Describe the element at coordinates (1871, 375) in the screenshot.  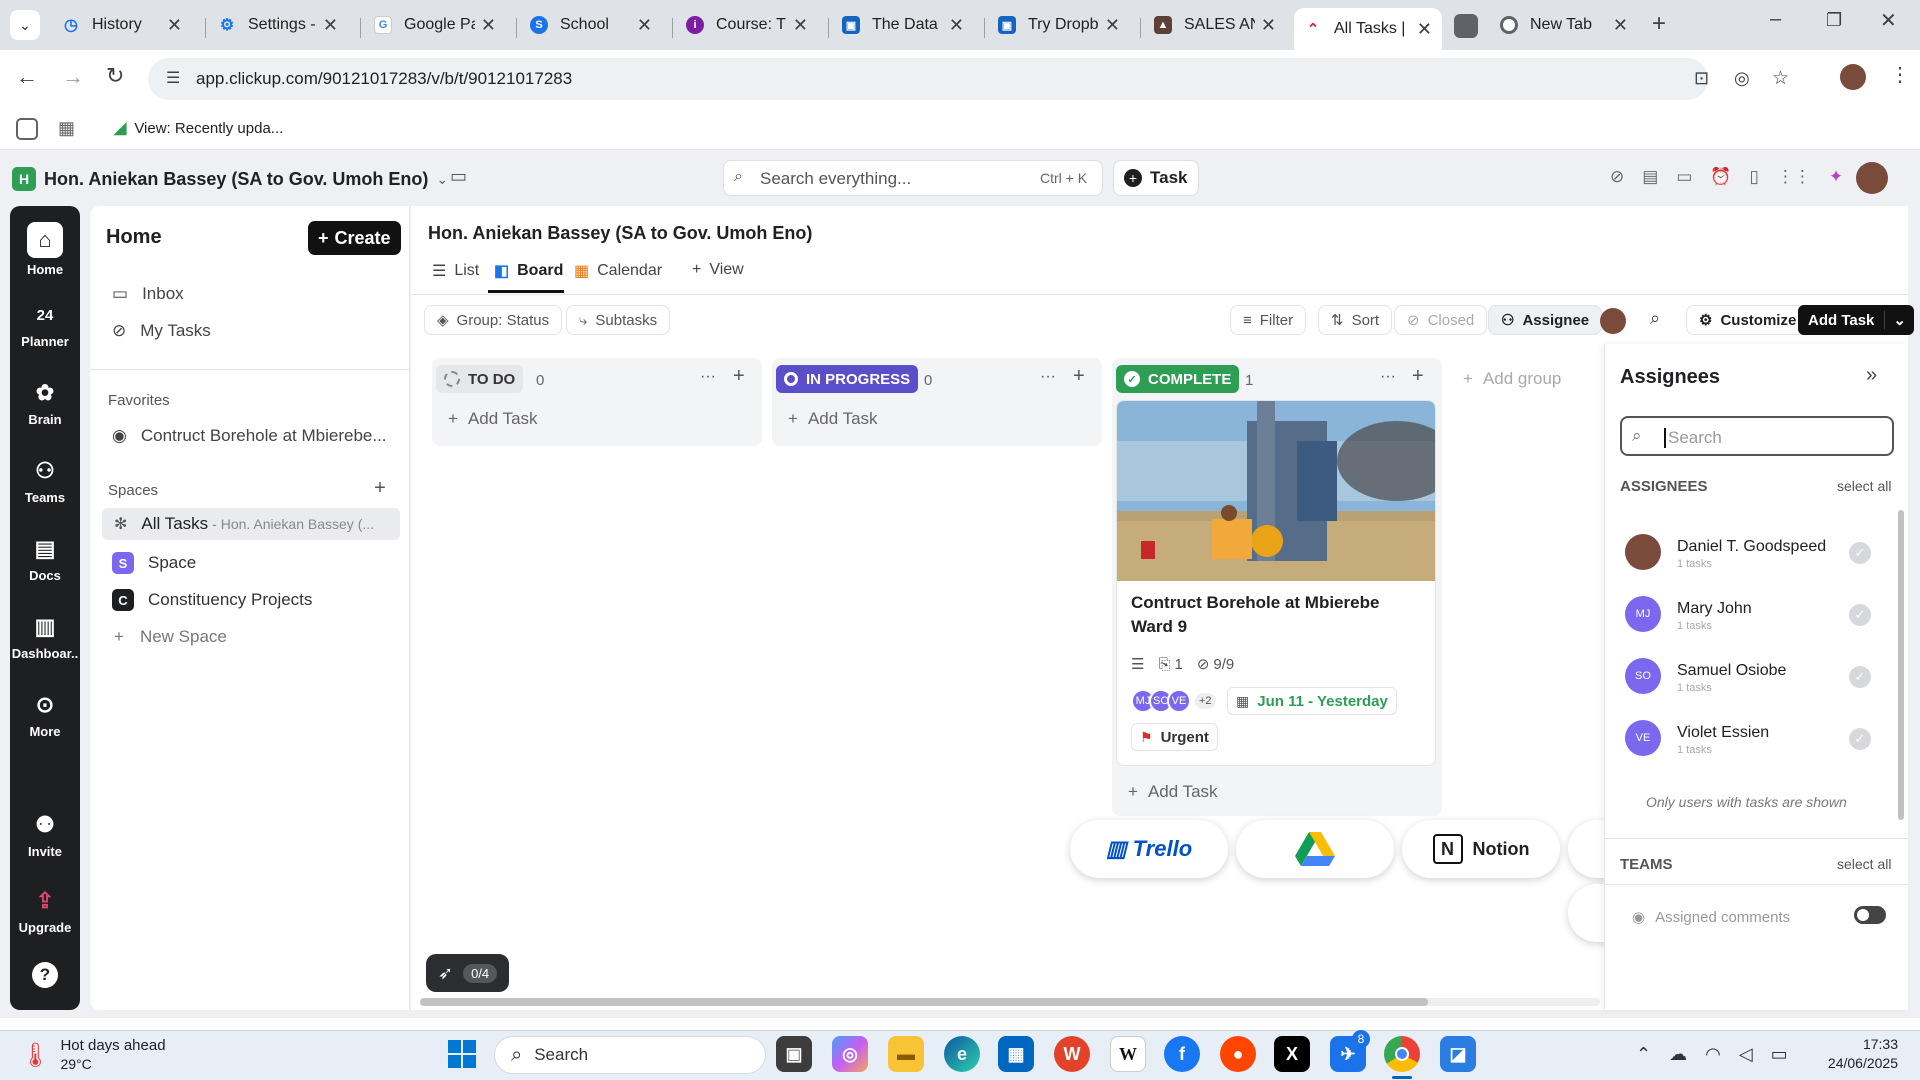
I see `collapse-panel-icon: »` at that location.